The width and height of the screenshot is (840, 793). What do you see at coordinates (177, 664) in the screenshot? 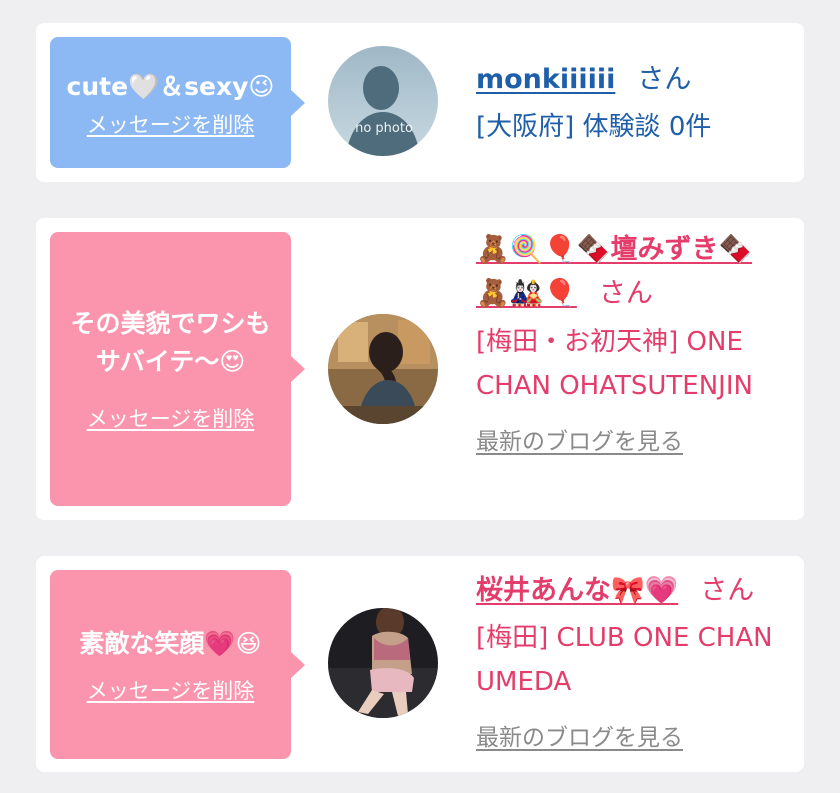
I see `message-bubble: 素敵な笑顔💗😆 メッセージを削除` at bounding box center [177, 664].